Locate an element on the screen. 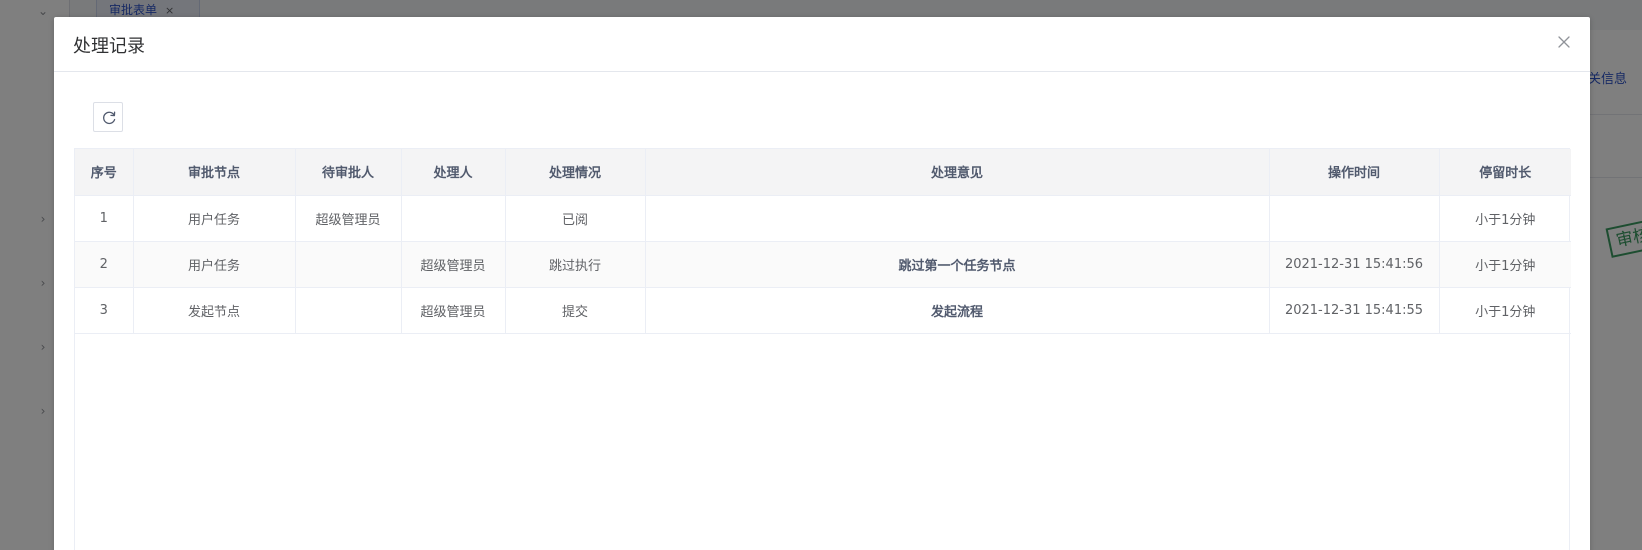 The width and height of the screenshot is (1642, 550). dialog-title: 处理记录 is located at coordinates (109, 46).